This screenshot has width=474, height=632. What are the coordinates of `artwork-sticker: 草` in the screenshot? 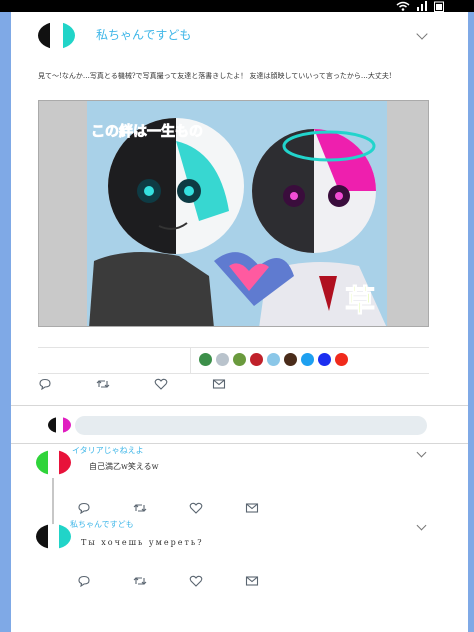 It's located at (360, 301).